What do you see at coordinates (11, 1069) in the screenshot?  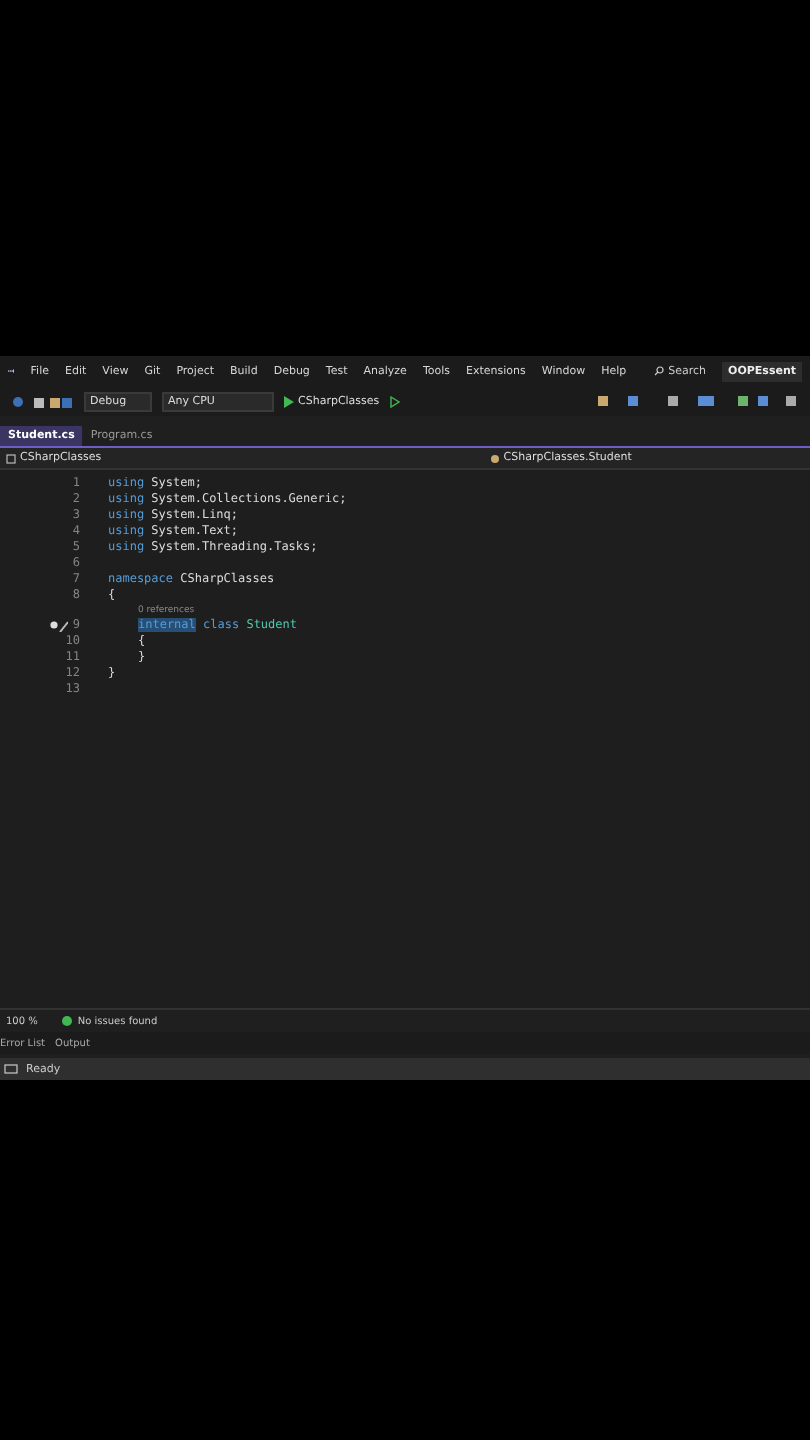 I see `output-icon` at bounding box center [11, 1069].